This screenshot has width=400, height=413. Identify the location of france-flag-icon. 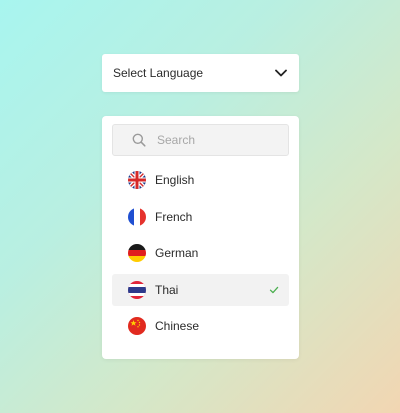
(137, 216).